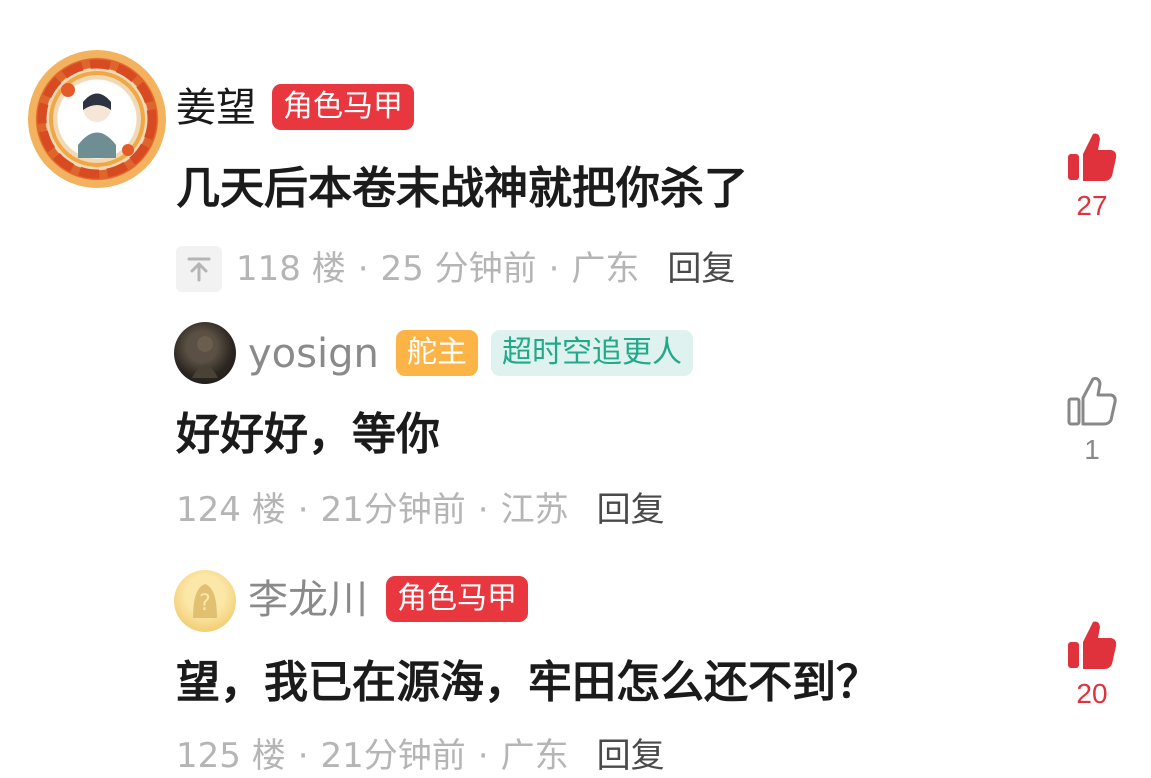 Image resolution: width=1151 pixels, height=778 pixels. What do you see at coordinates (205, 357) in the screenshot?
I see `person-avatar-icon` at bounding box center [205, 357].